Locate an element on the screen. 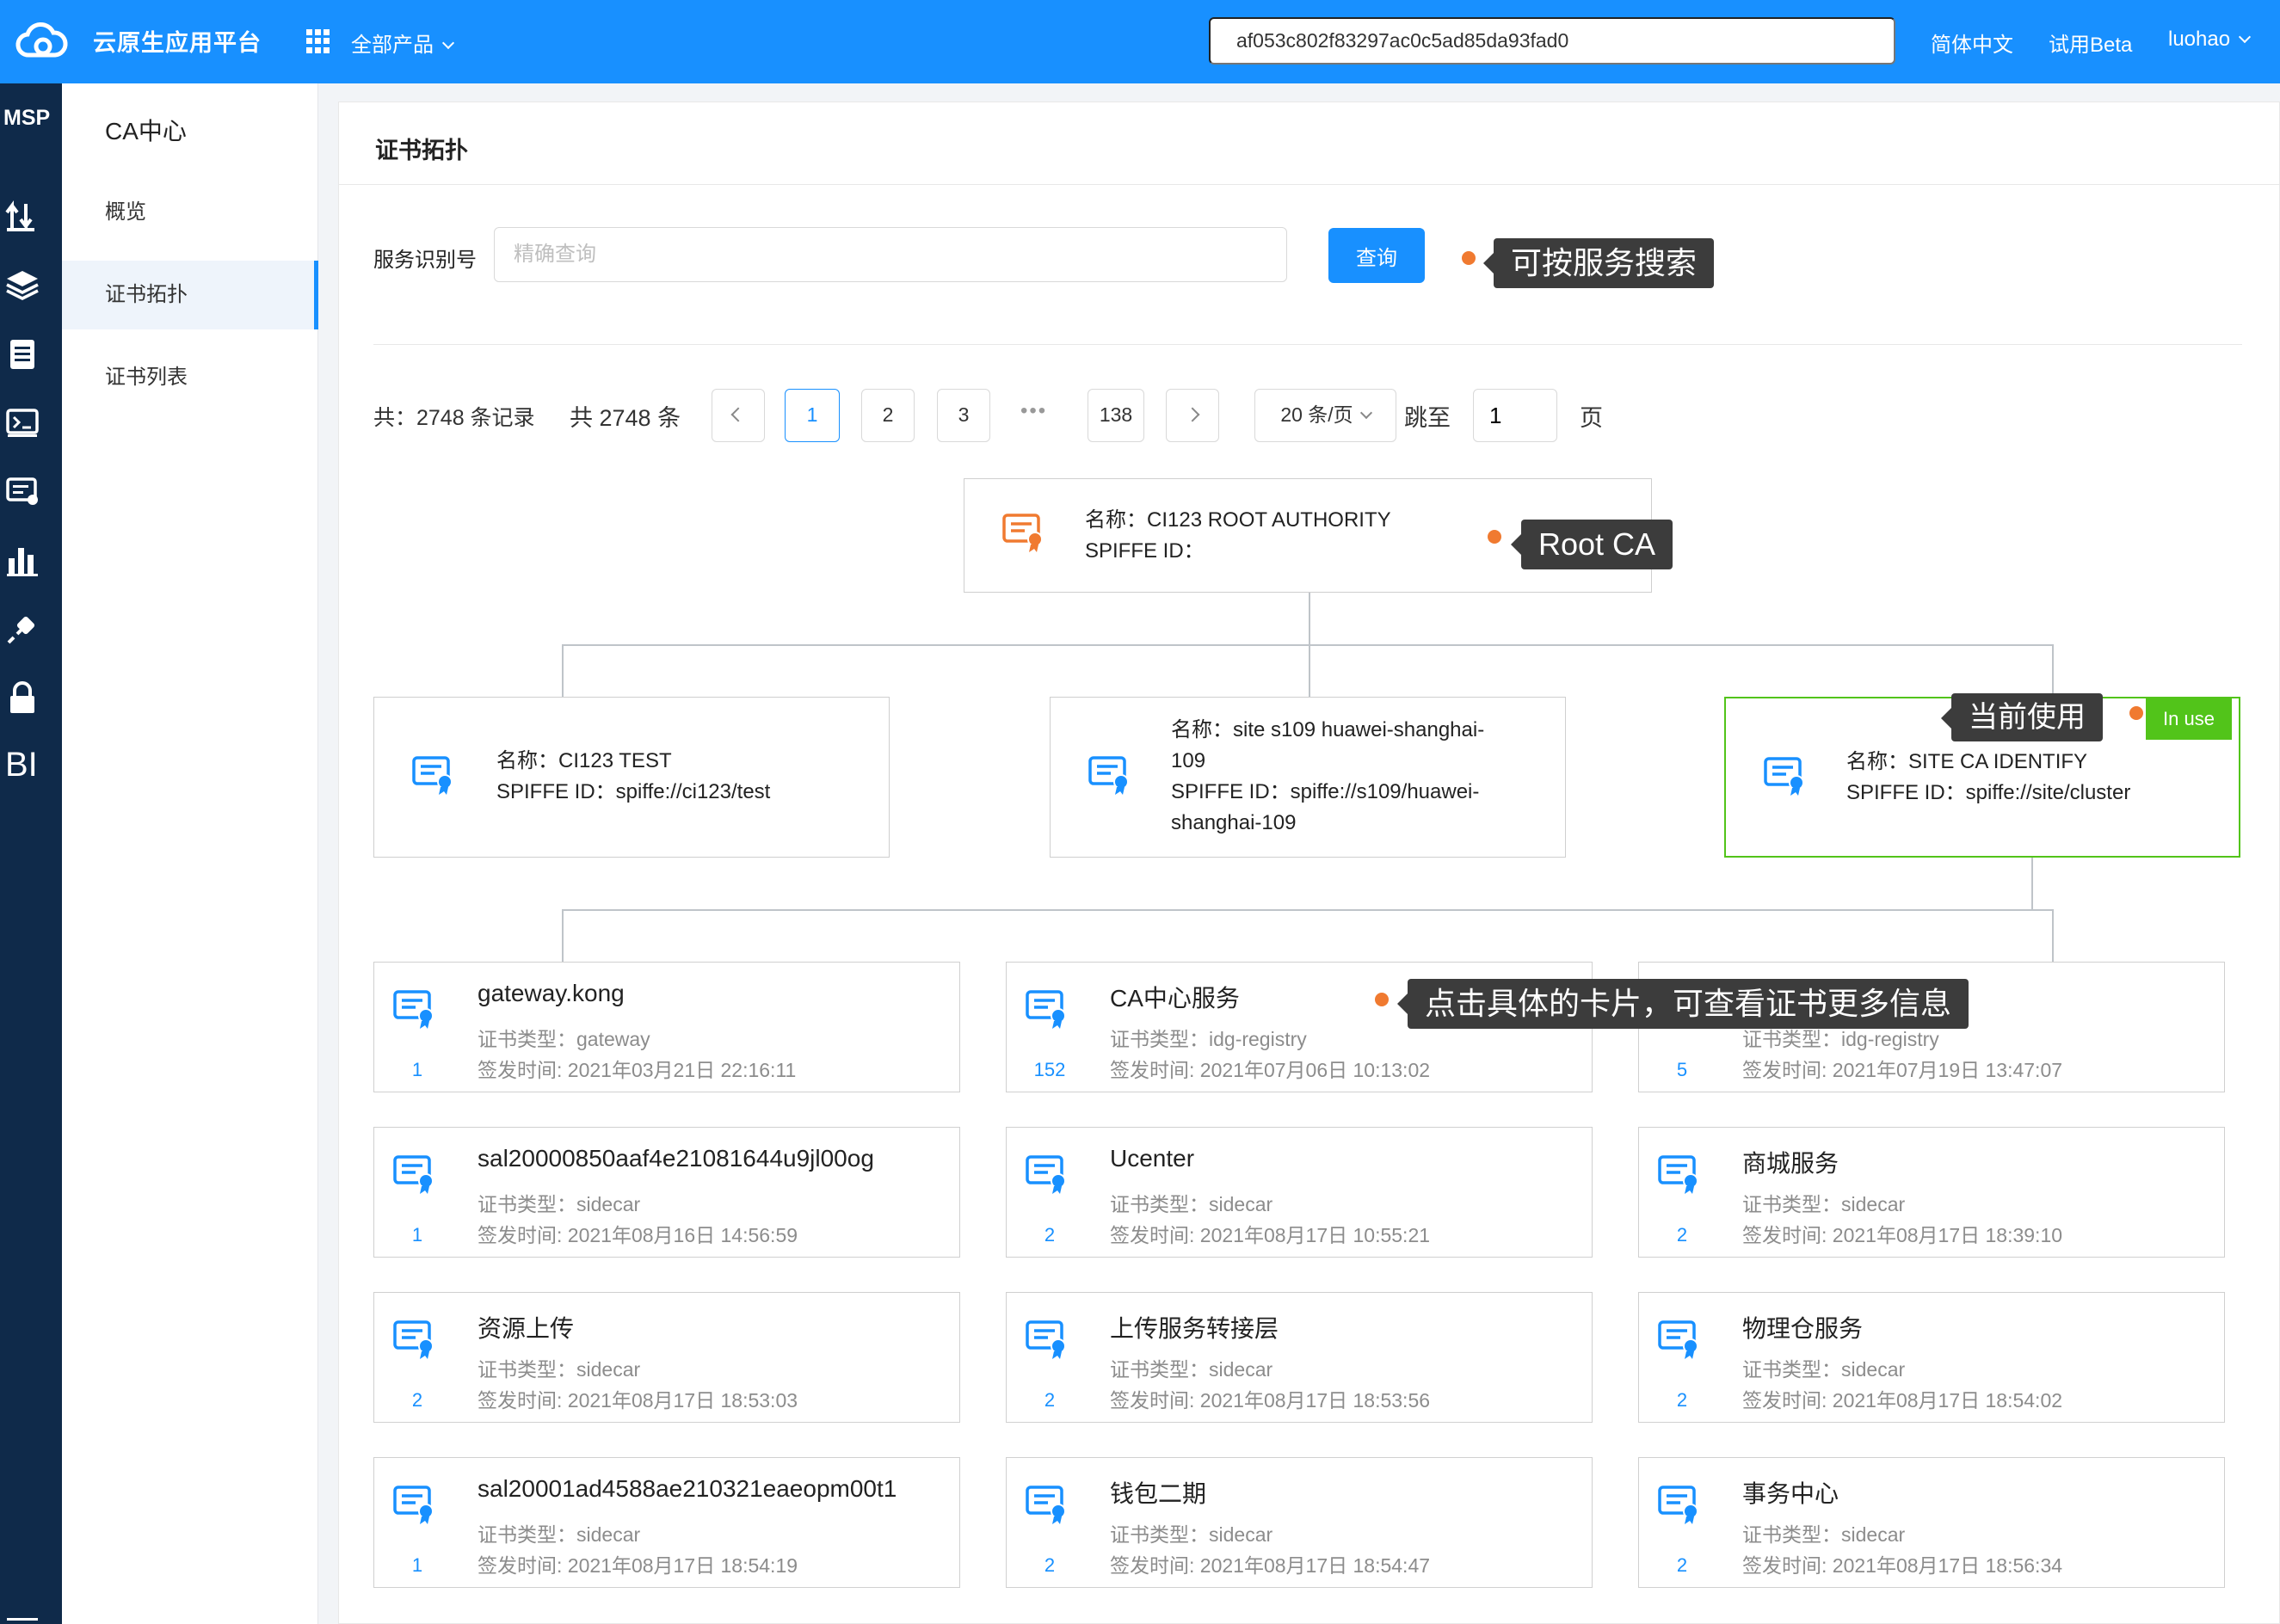 The image size is (2280, 1624). username: luohao is located at coordinates (2199, 39).